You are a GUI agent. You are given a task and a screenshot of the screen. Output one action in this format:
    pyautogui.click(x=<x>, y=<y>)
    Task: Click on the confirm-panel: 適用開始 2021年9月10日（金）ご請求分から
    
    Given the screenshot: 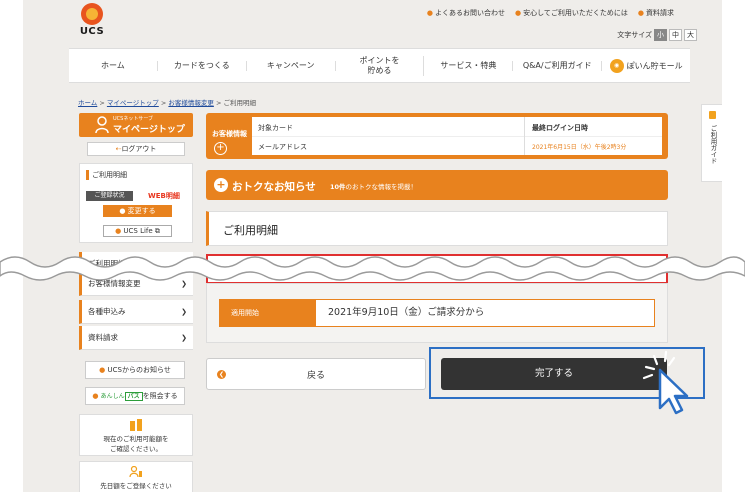 What is the action you would take?
    pyautogui.click(x=437, y=313)
    